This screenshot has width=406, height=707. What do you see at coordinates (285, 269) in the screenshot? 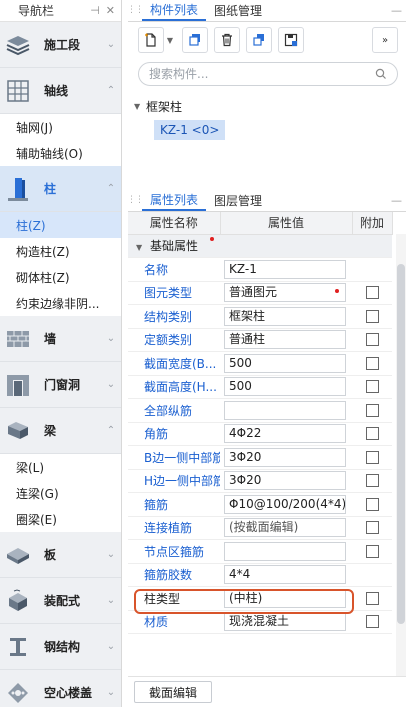
I see `property-value-field: KZ-1` at bounding box center [285, 269].